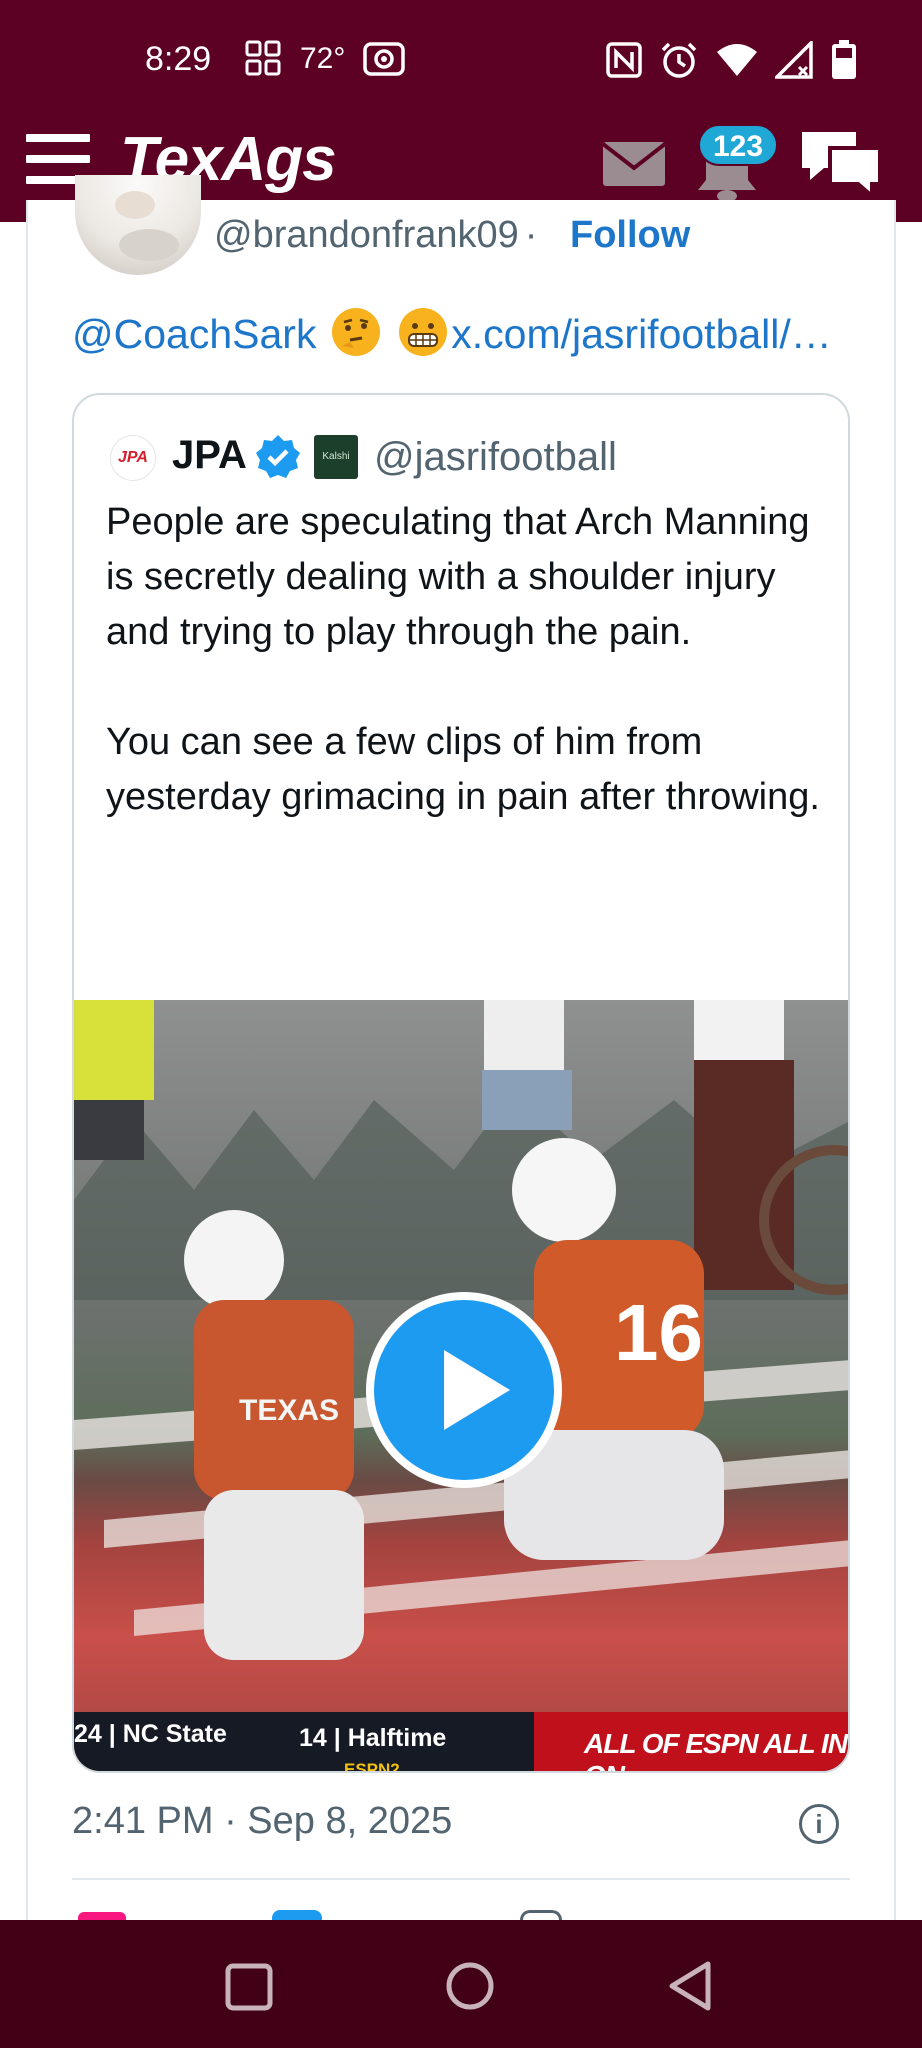 The width and height of the screenshot is (922, 2048). I want to click on mention-link: @CoachSark, so click(194, 334).